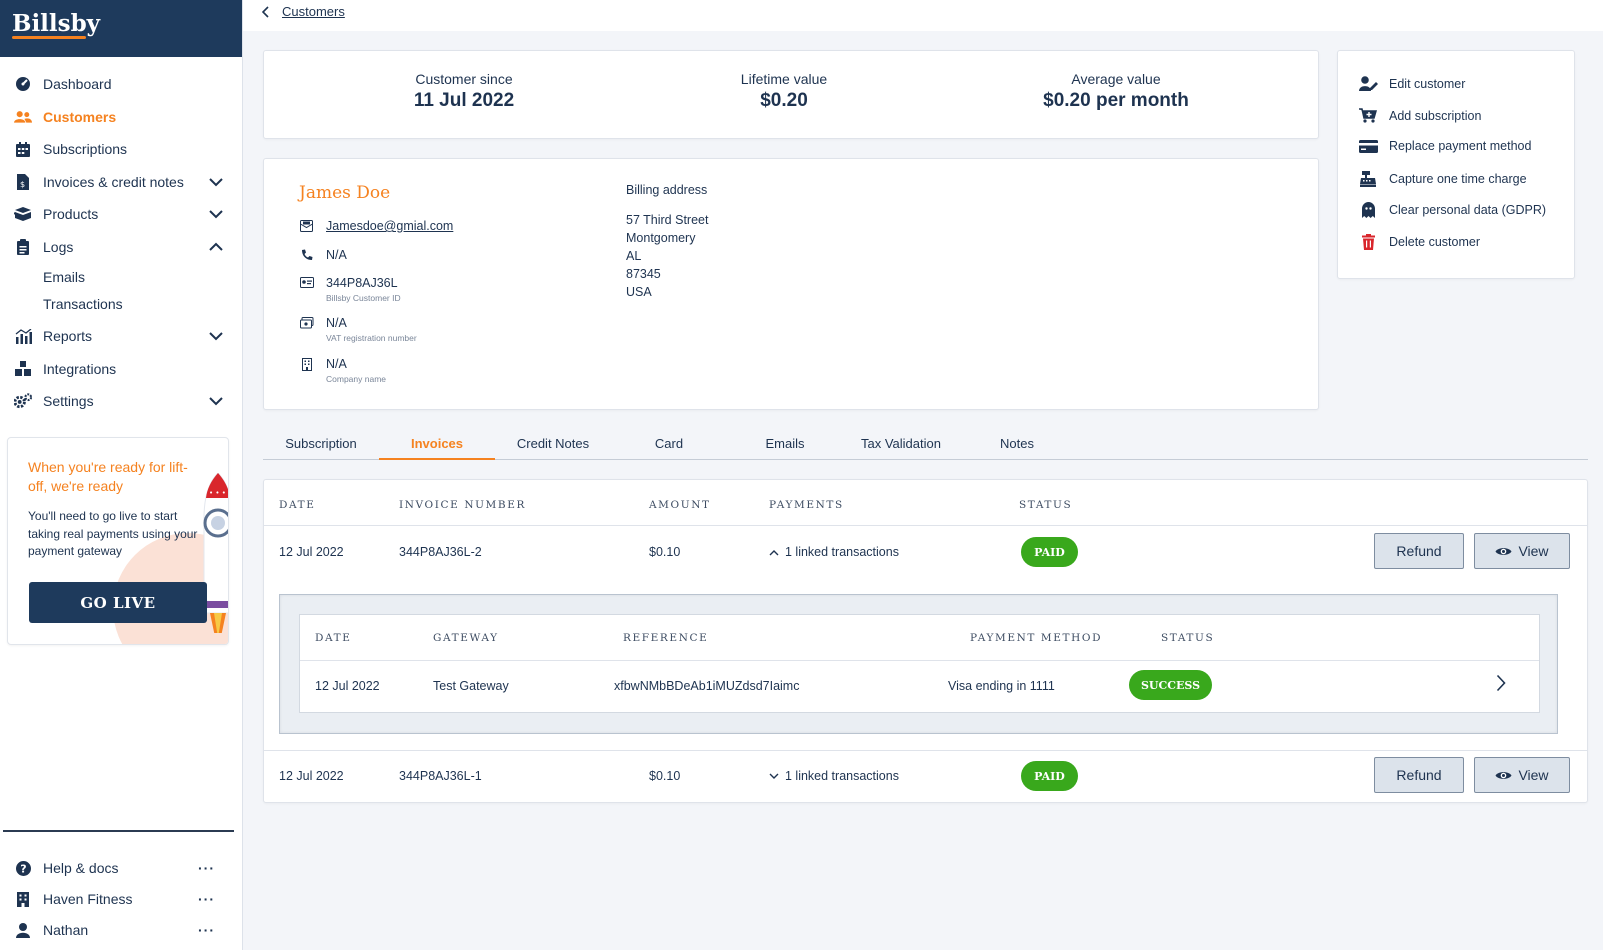 This screenshot has width=1603, height=950. Describe the element at coordinates (1452, 210) in the screenshot. I see `clear-personal-data-action: Clear personal data (GDPR)` at that location.